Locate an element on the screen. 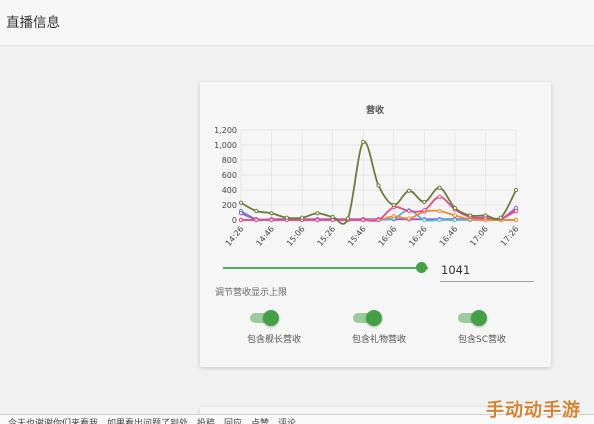 This screenshot has height=424, width=594. y-tick-label: 200 is located at coordinates (229, 205).